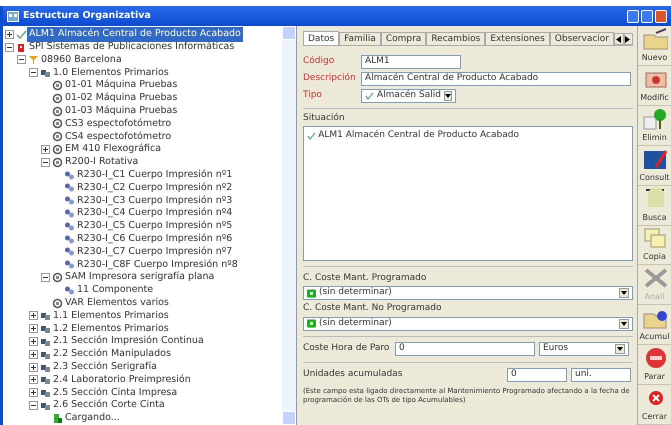 This screenshot has height=425, width=671. I want to click on tree-item: EM 410 Flexográfica, so click(113, 149).